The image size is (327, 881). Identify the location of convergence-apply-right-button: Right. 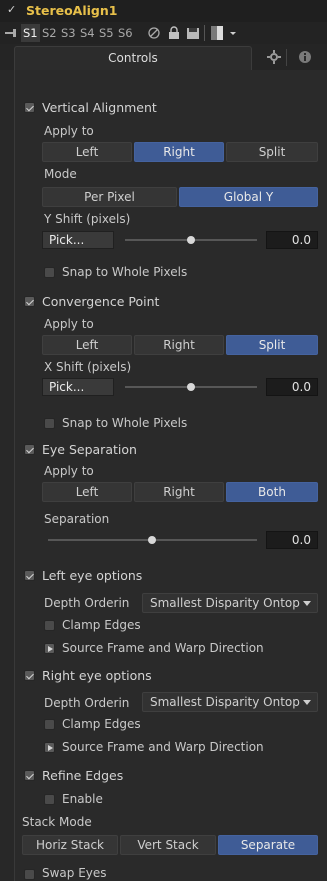
(179, 345).